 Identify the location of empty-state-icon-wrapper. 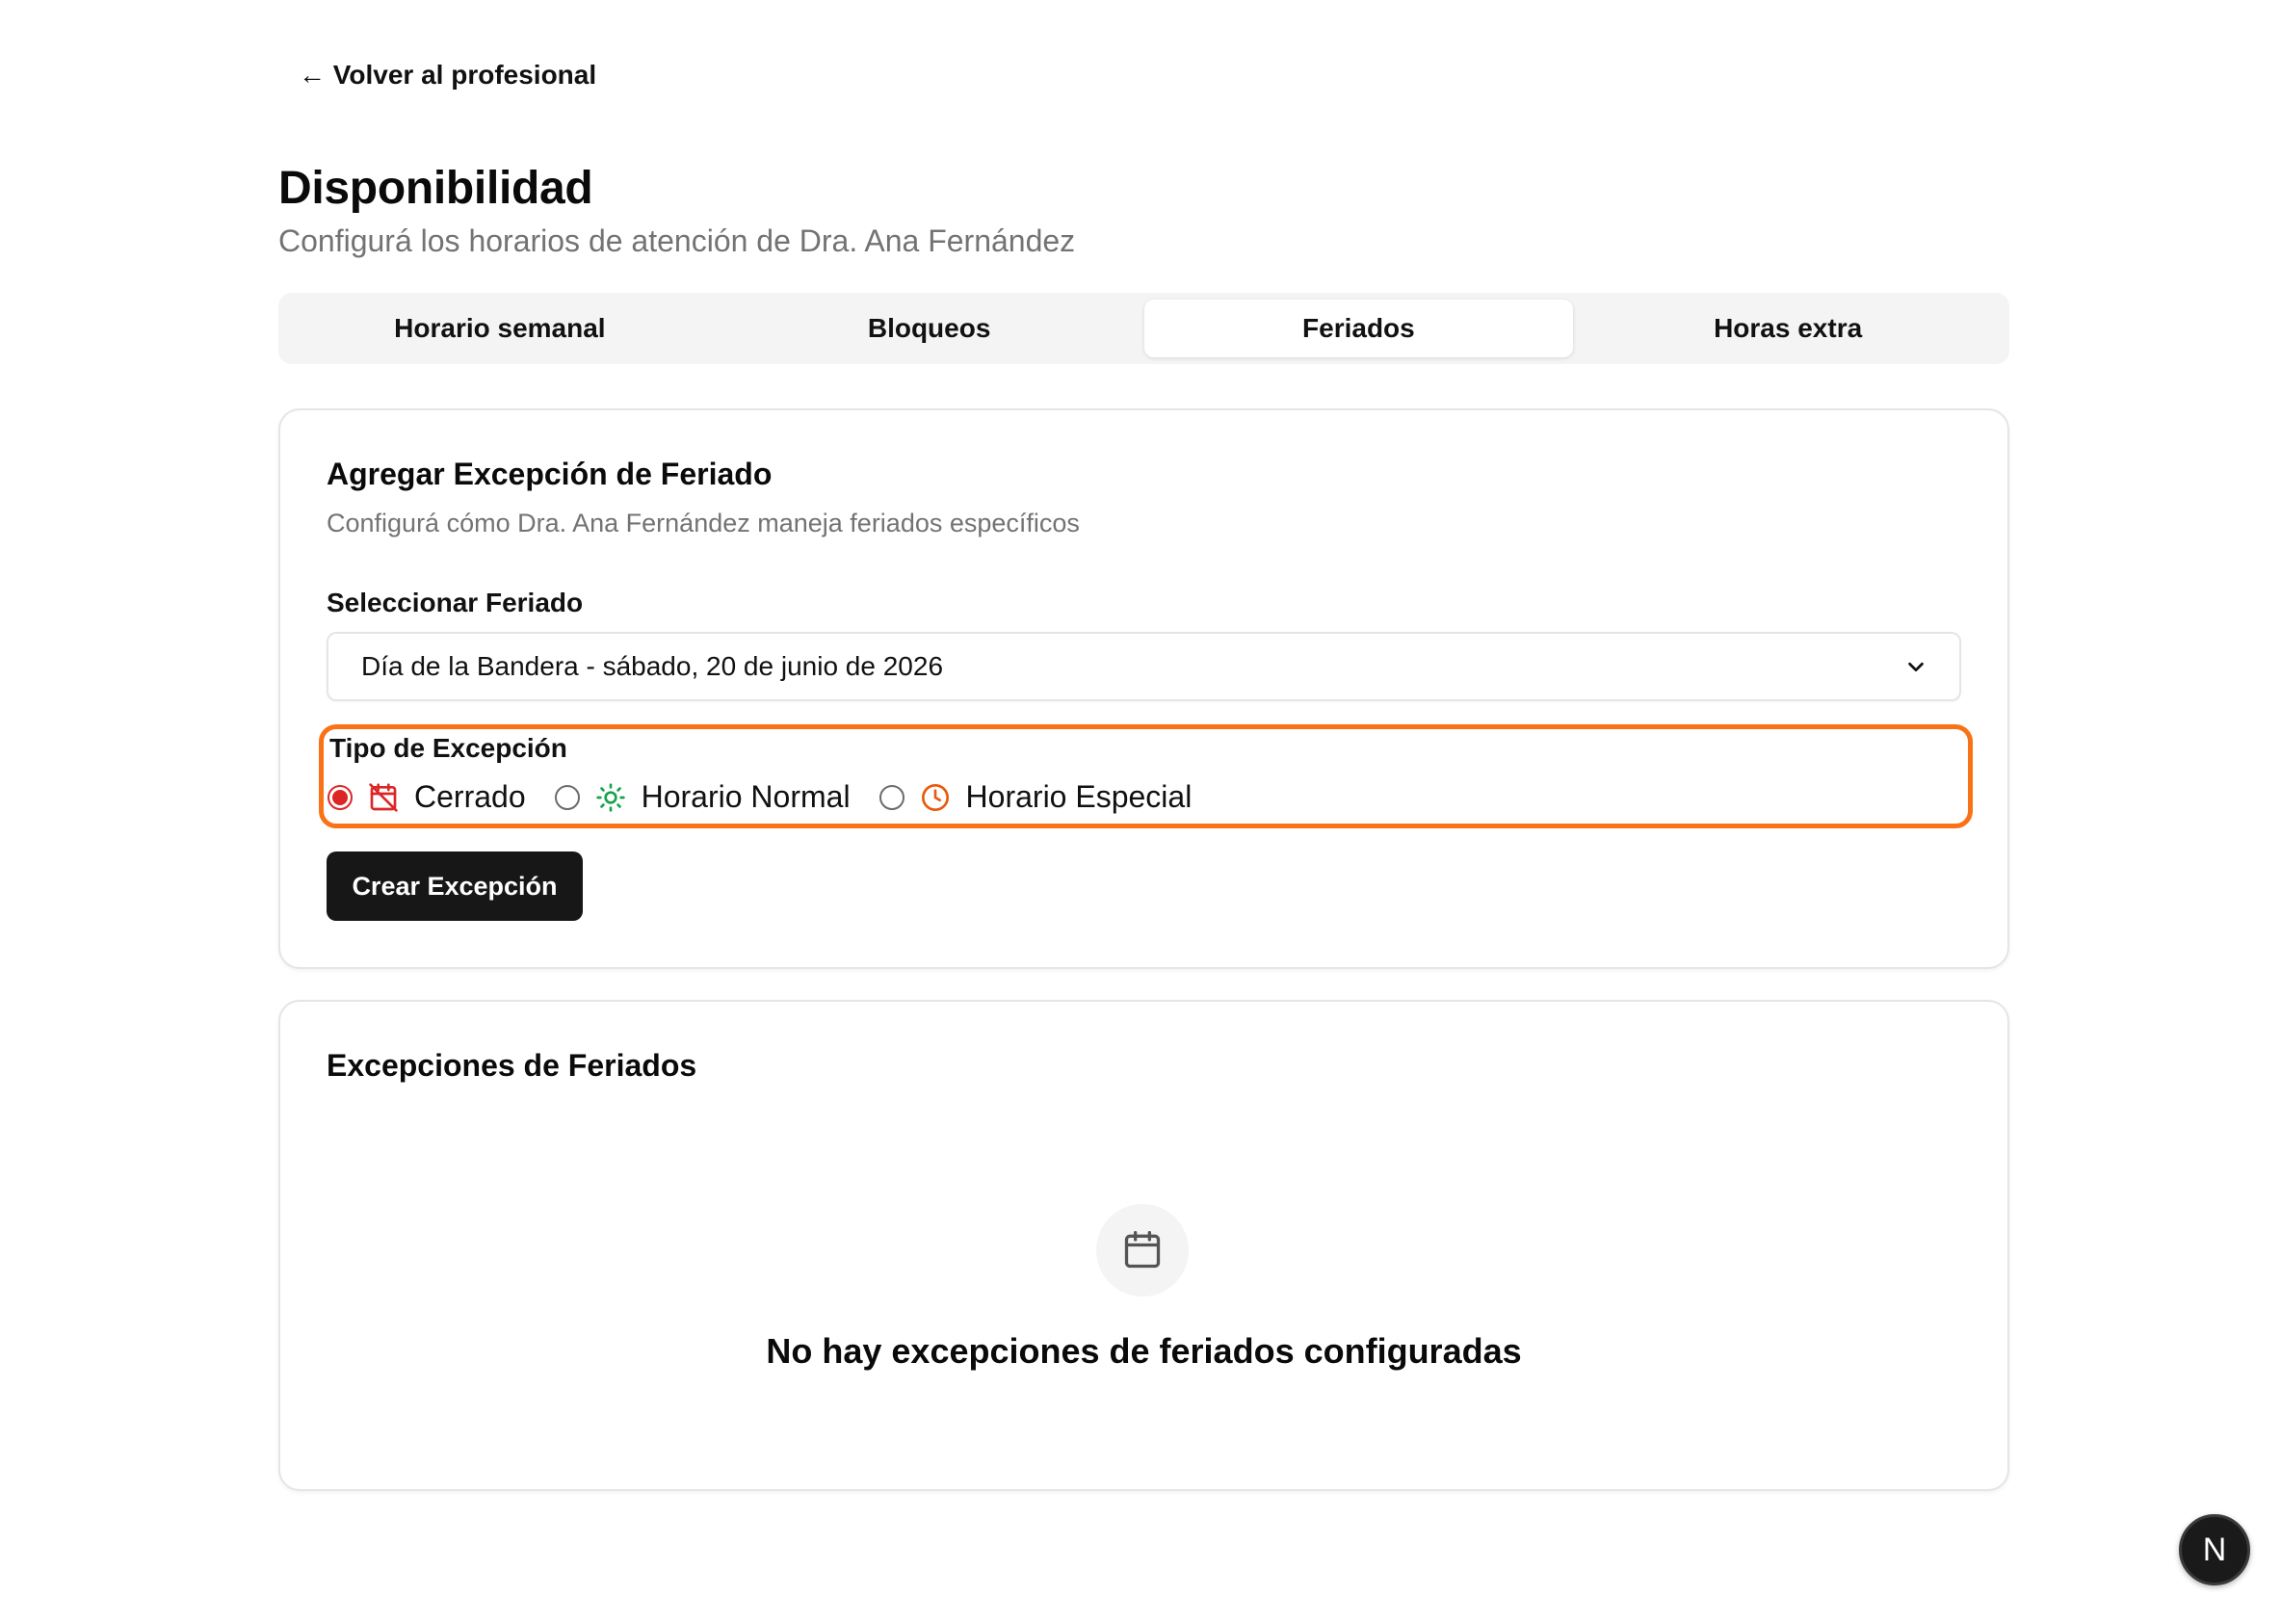
(1142, 1250).